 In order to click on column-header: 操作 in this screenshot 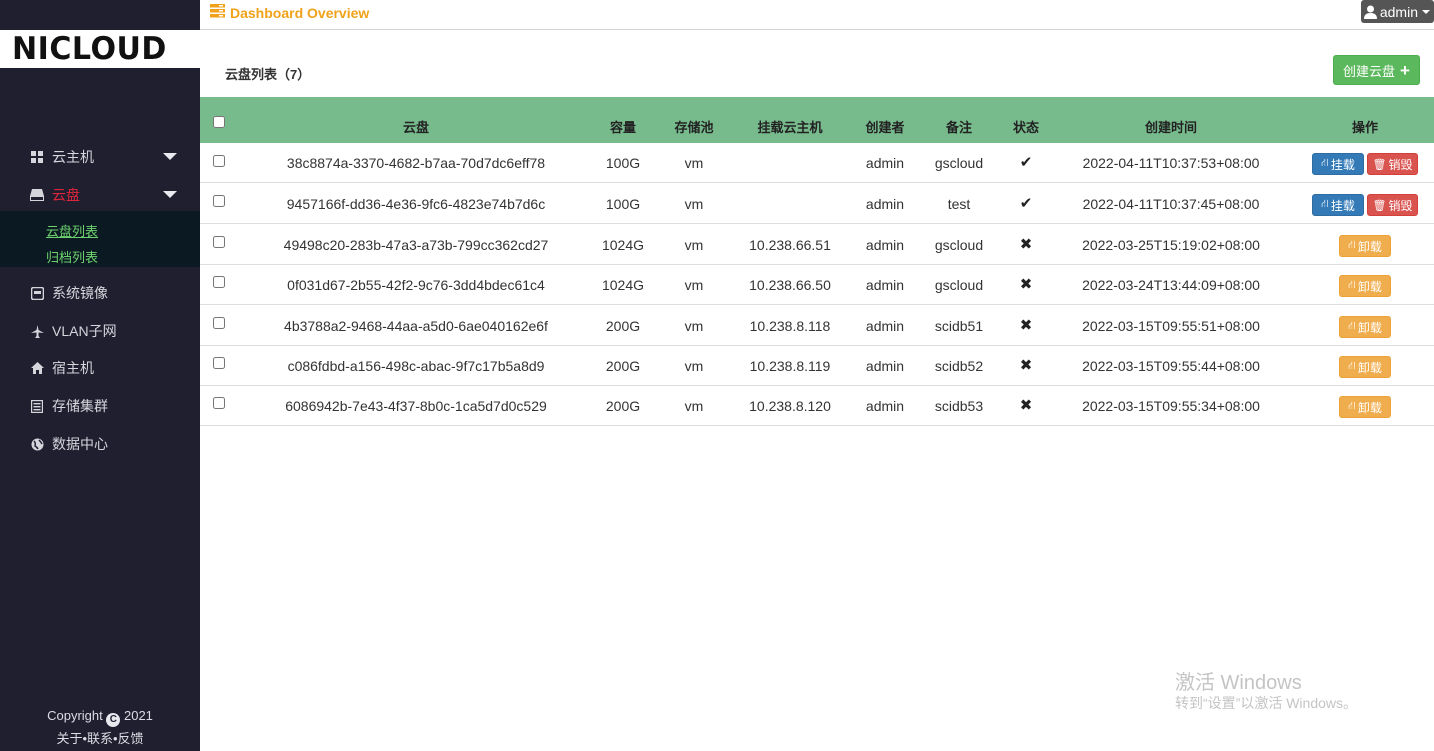, I will do `click(1365, 126)`.